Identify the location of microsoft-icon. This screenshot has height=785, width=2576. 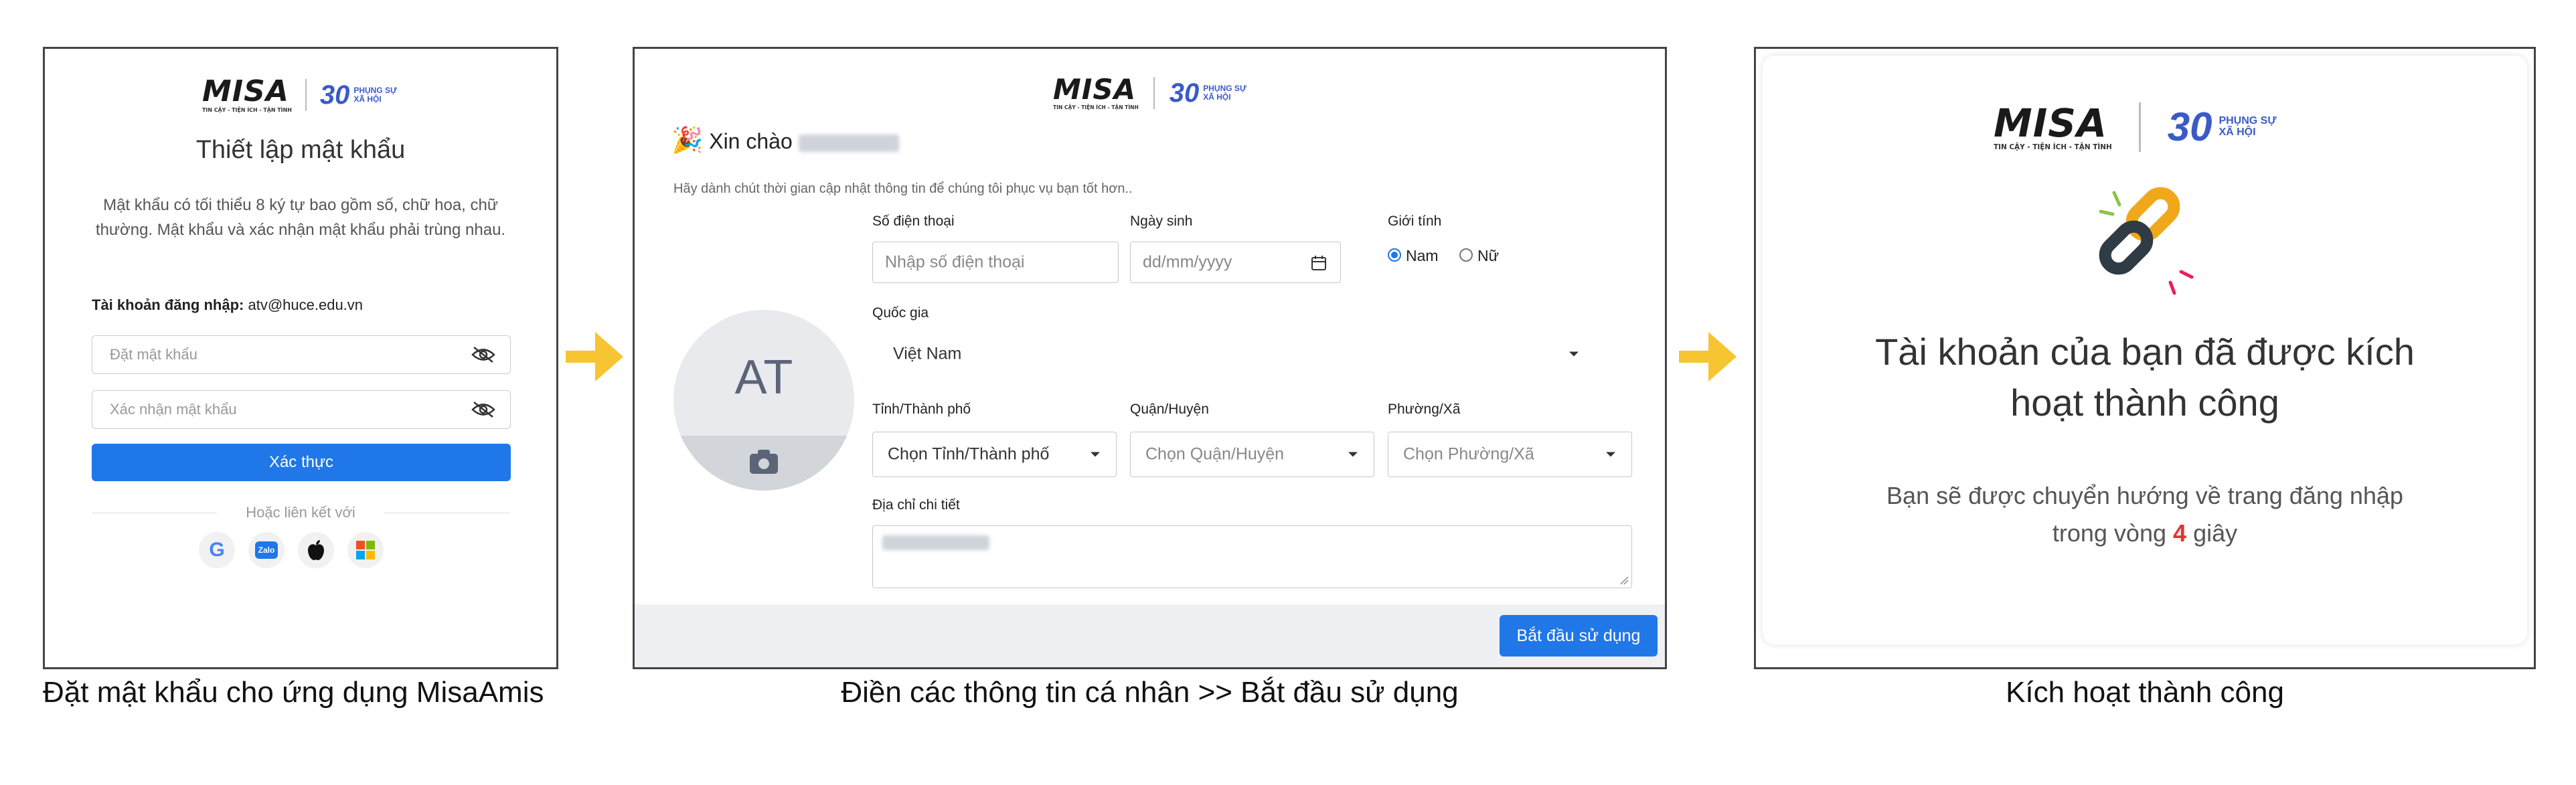
(366, 550).